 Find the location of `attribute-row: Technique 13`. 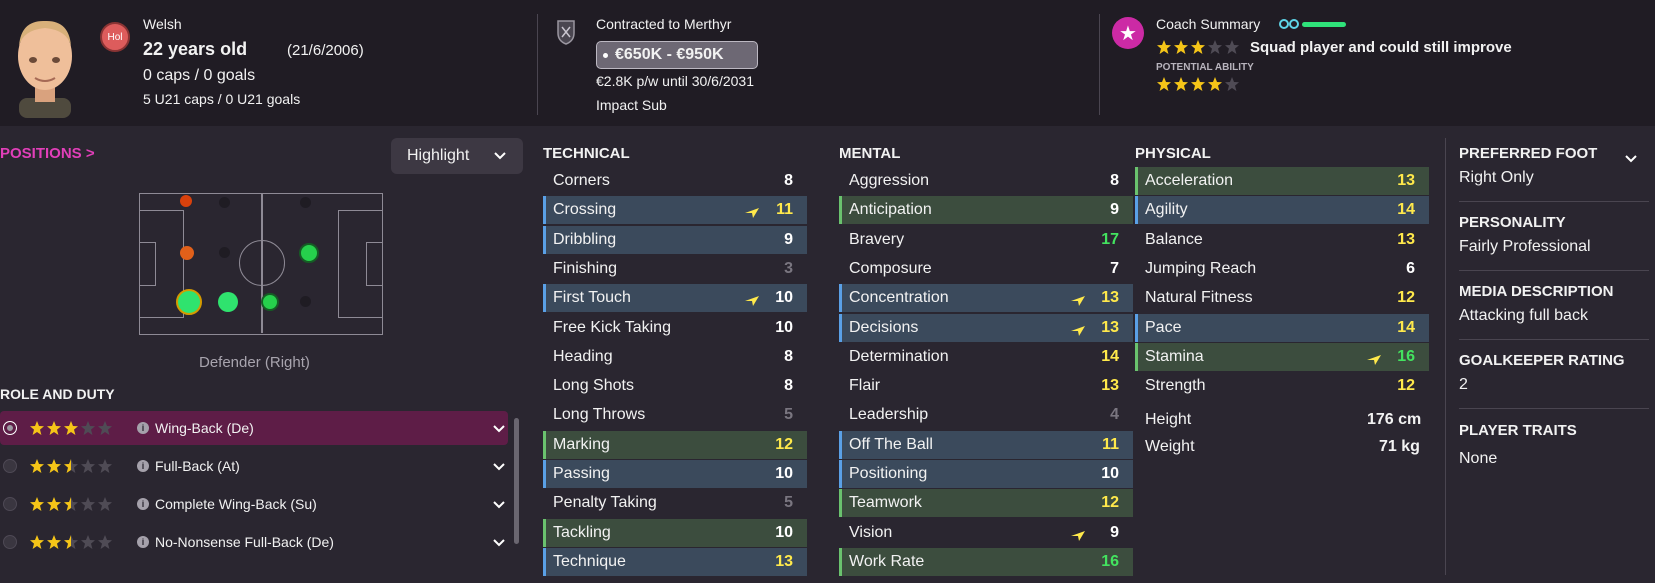

attribute-row: Technique 13 is located at coordinates (675, 561).